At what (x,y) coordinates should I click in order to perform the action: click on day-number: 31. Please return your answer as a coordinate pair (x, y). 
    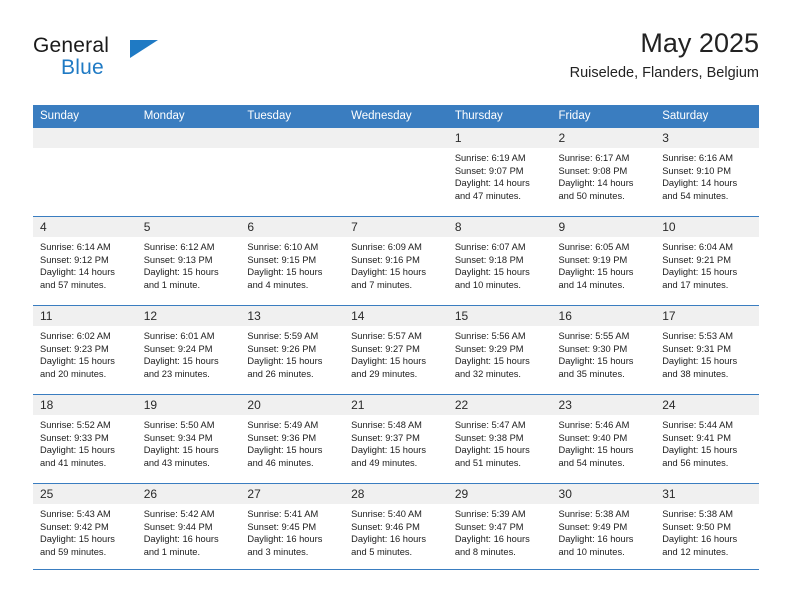
    Looking at the image, I should click on (707, 494).